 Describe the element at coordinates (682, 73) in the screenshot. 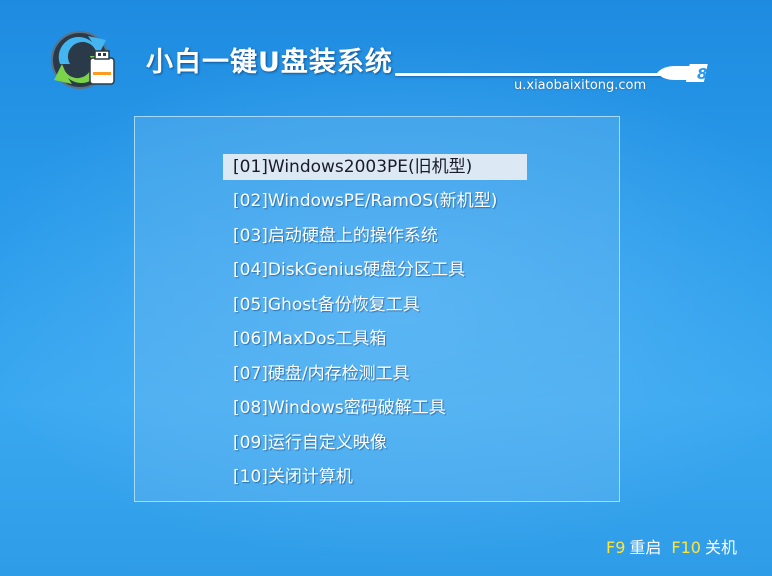

I see `usb-plug-icon: 8` at that location.